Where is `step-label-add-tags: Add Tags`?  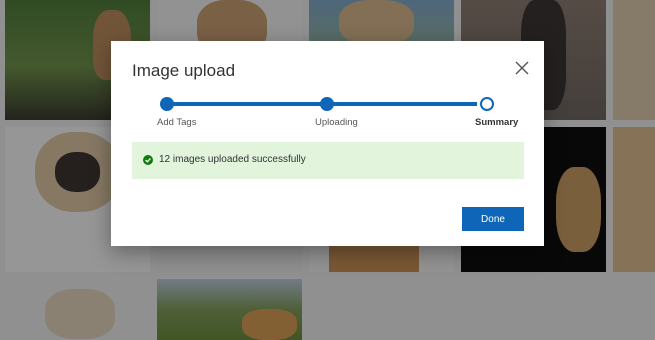 step-label-add-tags: Add Tags is located at coordinates (177, 122).